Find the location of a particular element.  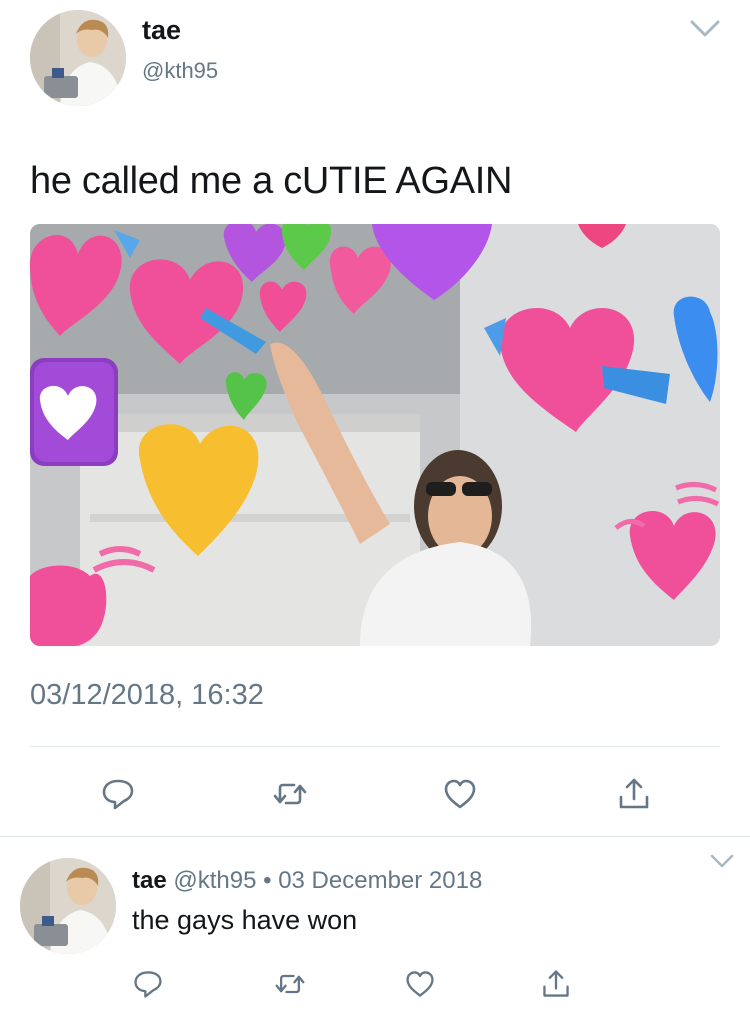

reply-author-name: tae is located at coordinates (149, 880).